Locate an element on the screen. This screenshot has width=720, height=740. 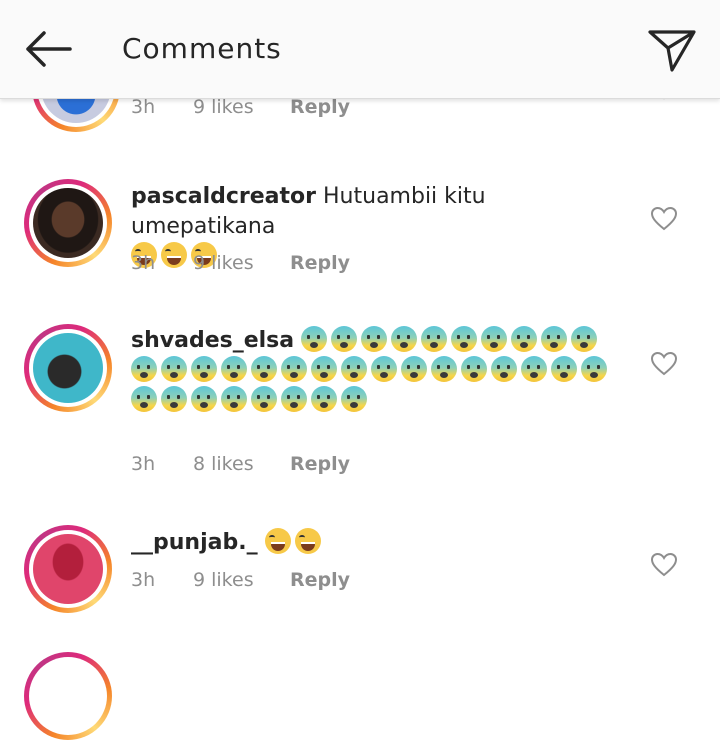
comment-username: __punjab._ is located at coordinates (194, 542).